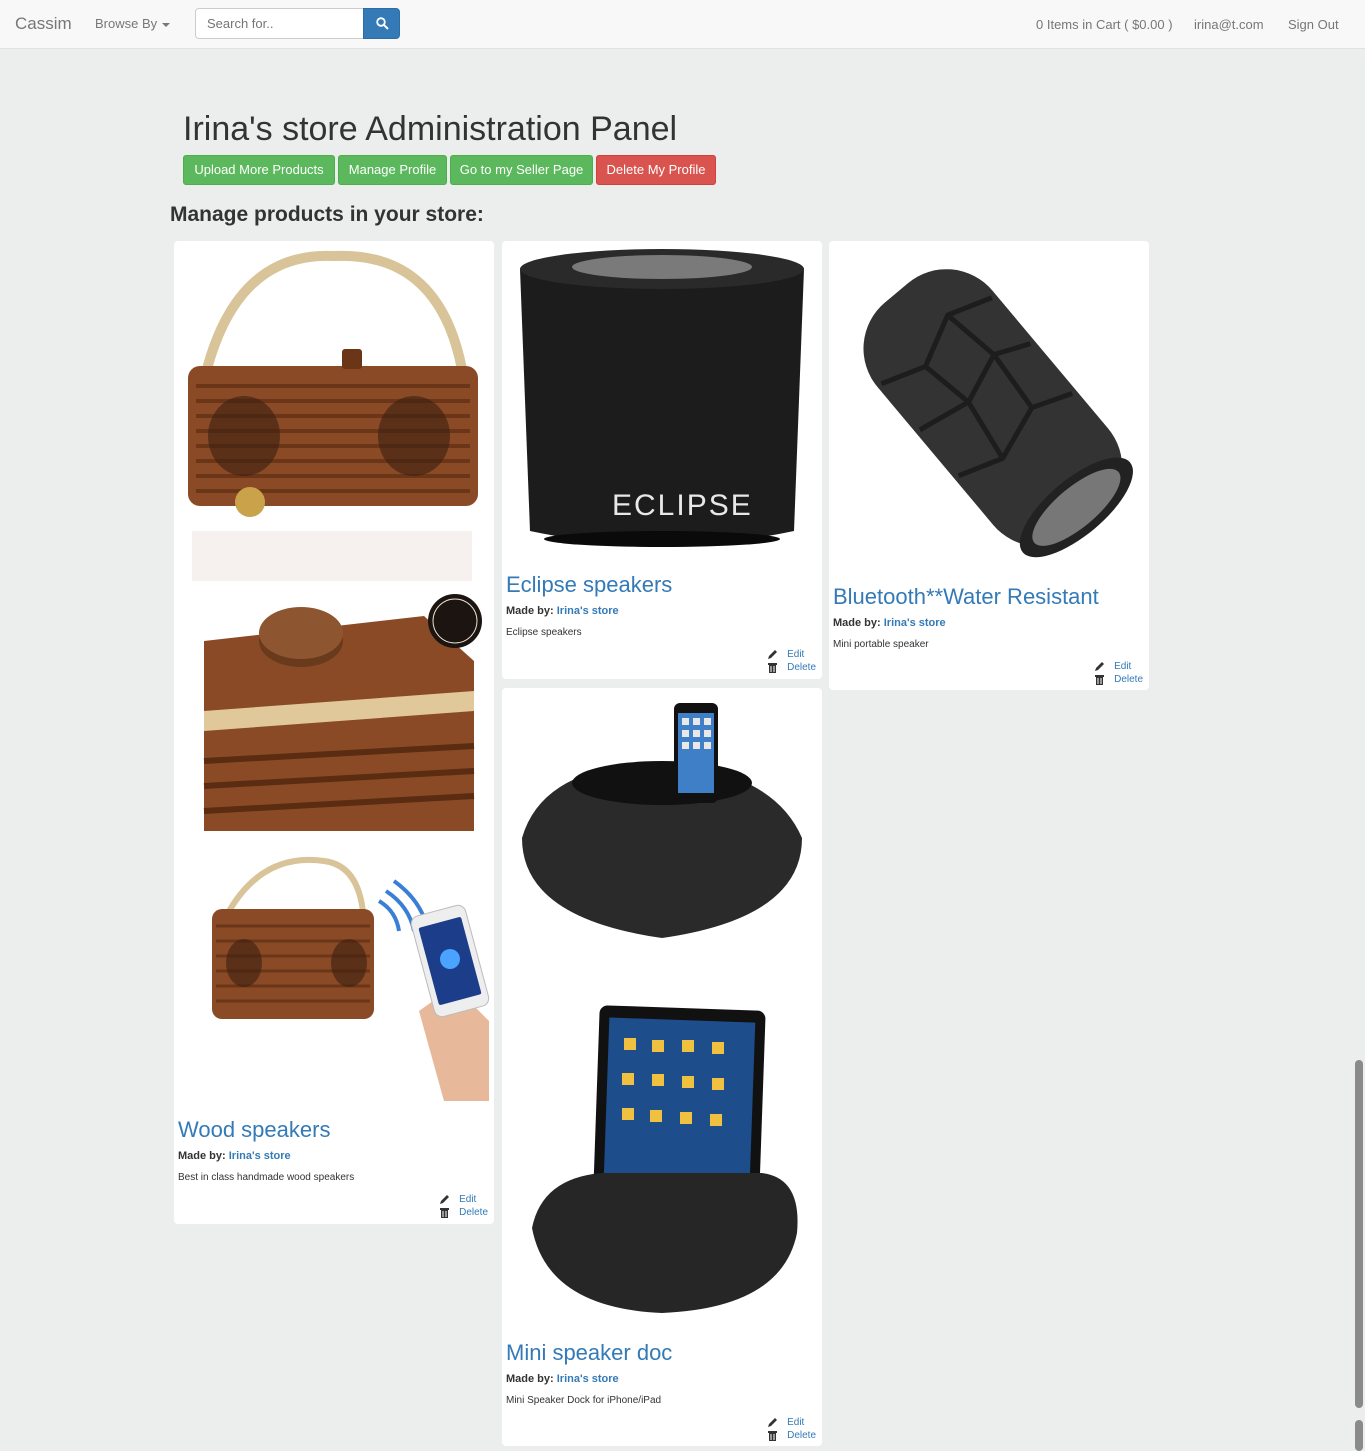 Image resolution: width=1365 pixels, height=1451 pixels. Describe the element at coordinates (589, 585) in the screenshot. I see `product-title: Eclipse speakers` at that location.